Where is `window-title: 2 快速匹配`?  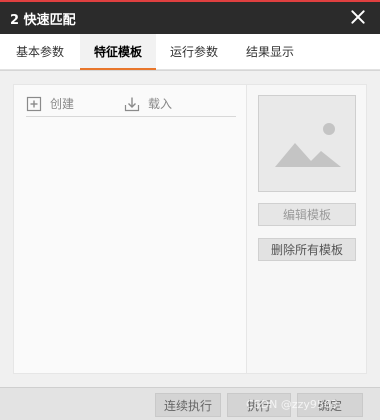
window-title: 2 快速匹配 is located at coordinates (43, 20).